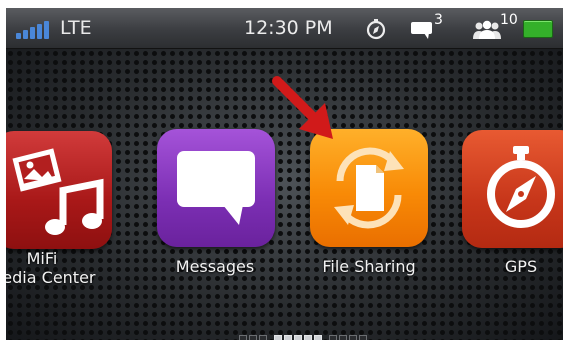 This screenshot has width=567, height=345. What do you see at coordinates (51, 268) in the screenshot?
I see `app-label-media-center: MiFi Media Center` at bounding box center [51, 268].